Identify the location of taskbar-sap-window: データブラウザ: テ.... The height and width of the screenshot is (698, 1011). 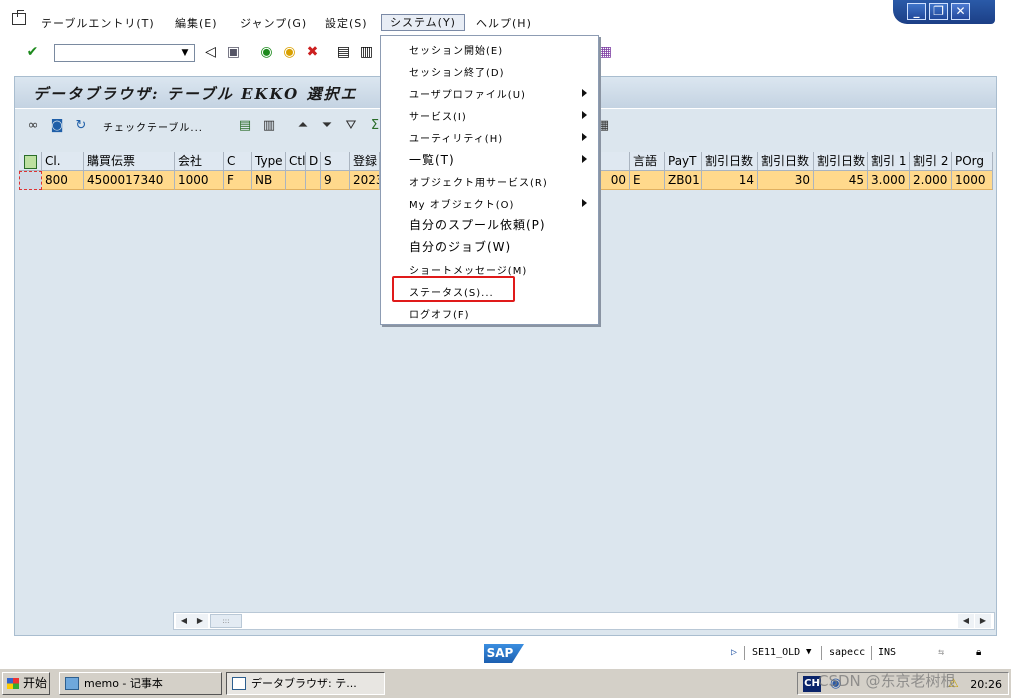
(305, 683).